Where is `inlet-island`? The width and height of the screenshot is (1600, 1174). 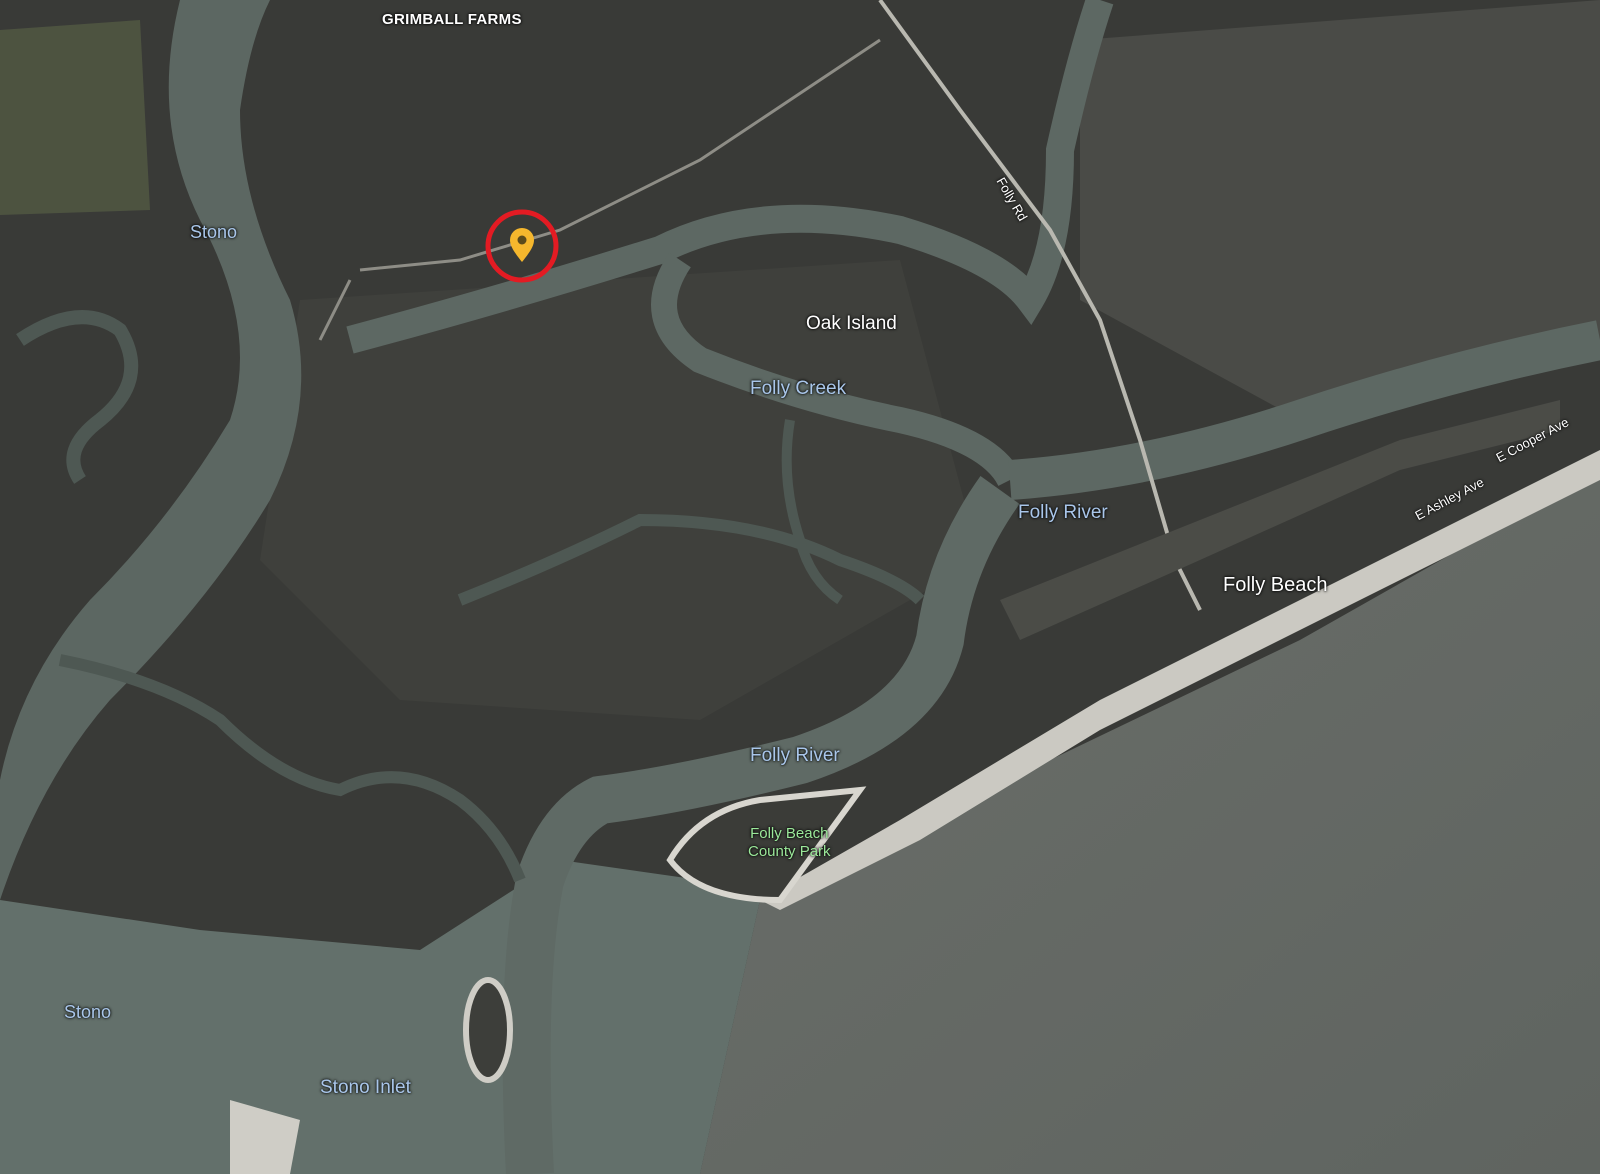 inlet-island is located at coordinates (488, 1030).